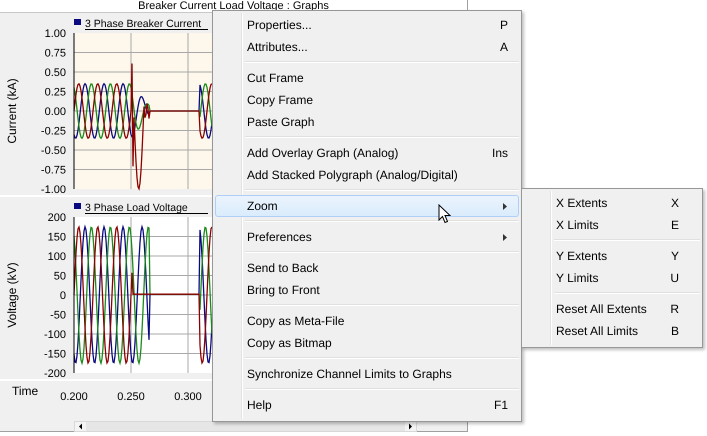  What do you see at coordinates (367, 321) in the screenshot?
I see `menu-item: Copy as Meta-File` at bounding box center [367, 321].